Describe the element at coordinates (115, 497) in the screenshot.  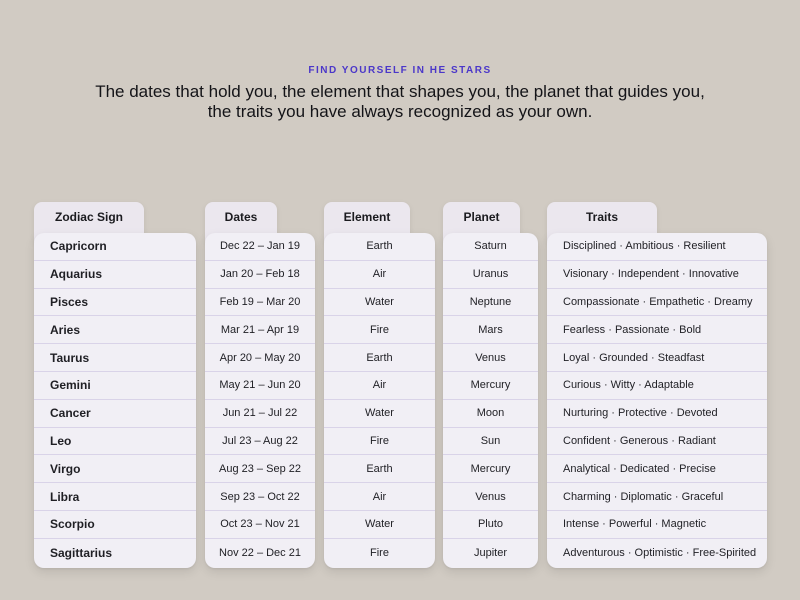
I see `sign-row: Libra` at that location.